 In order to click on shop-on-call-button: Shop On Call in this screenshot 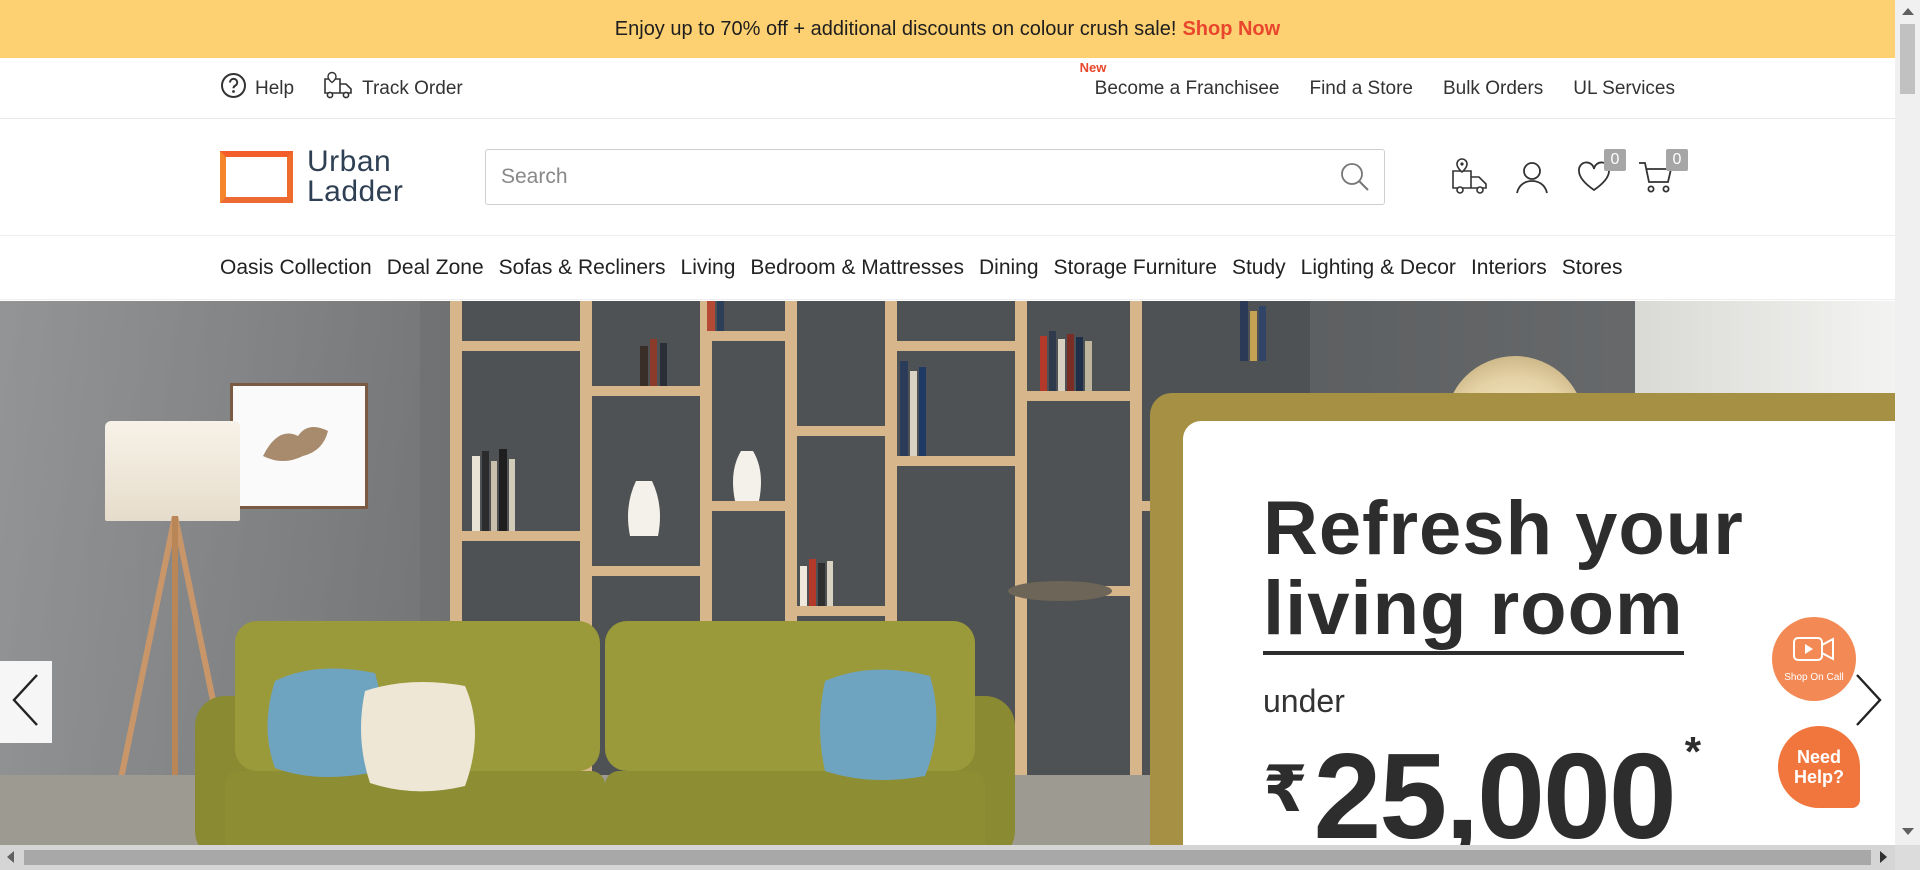, I will do `click(1814, 659)`.